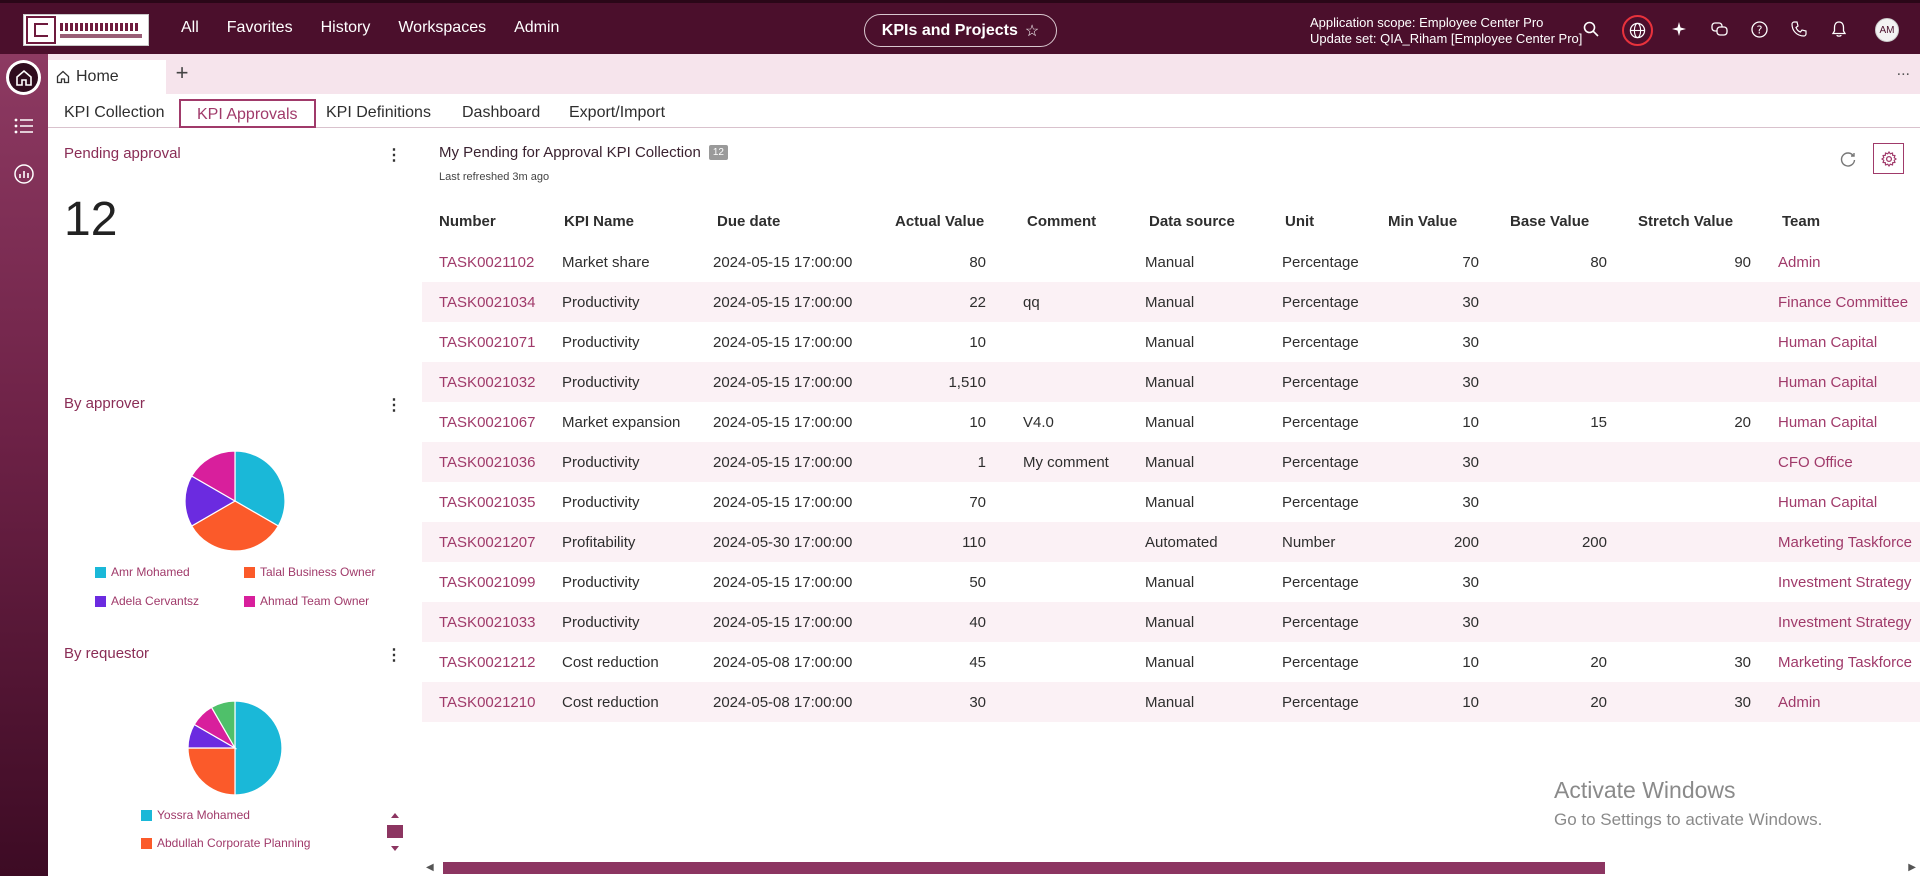 The image size is (1920, 876). What do you see at coordinates (147, 601) in the screenshot?
I see `legend-item: Adela Cervantsz` at bounding box center [147, 601].